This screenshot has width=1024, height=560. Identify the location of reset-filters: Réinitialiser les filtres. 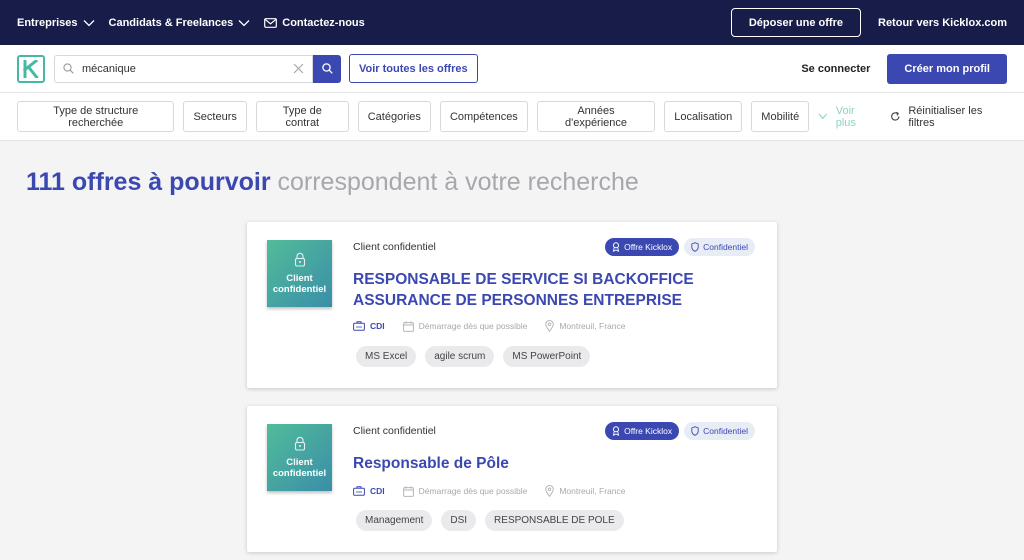
(948, 117).